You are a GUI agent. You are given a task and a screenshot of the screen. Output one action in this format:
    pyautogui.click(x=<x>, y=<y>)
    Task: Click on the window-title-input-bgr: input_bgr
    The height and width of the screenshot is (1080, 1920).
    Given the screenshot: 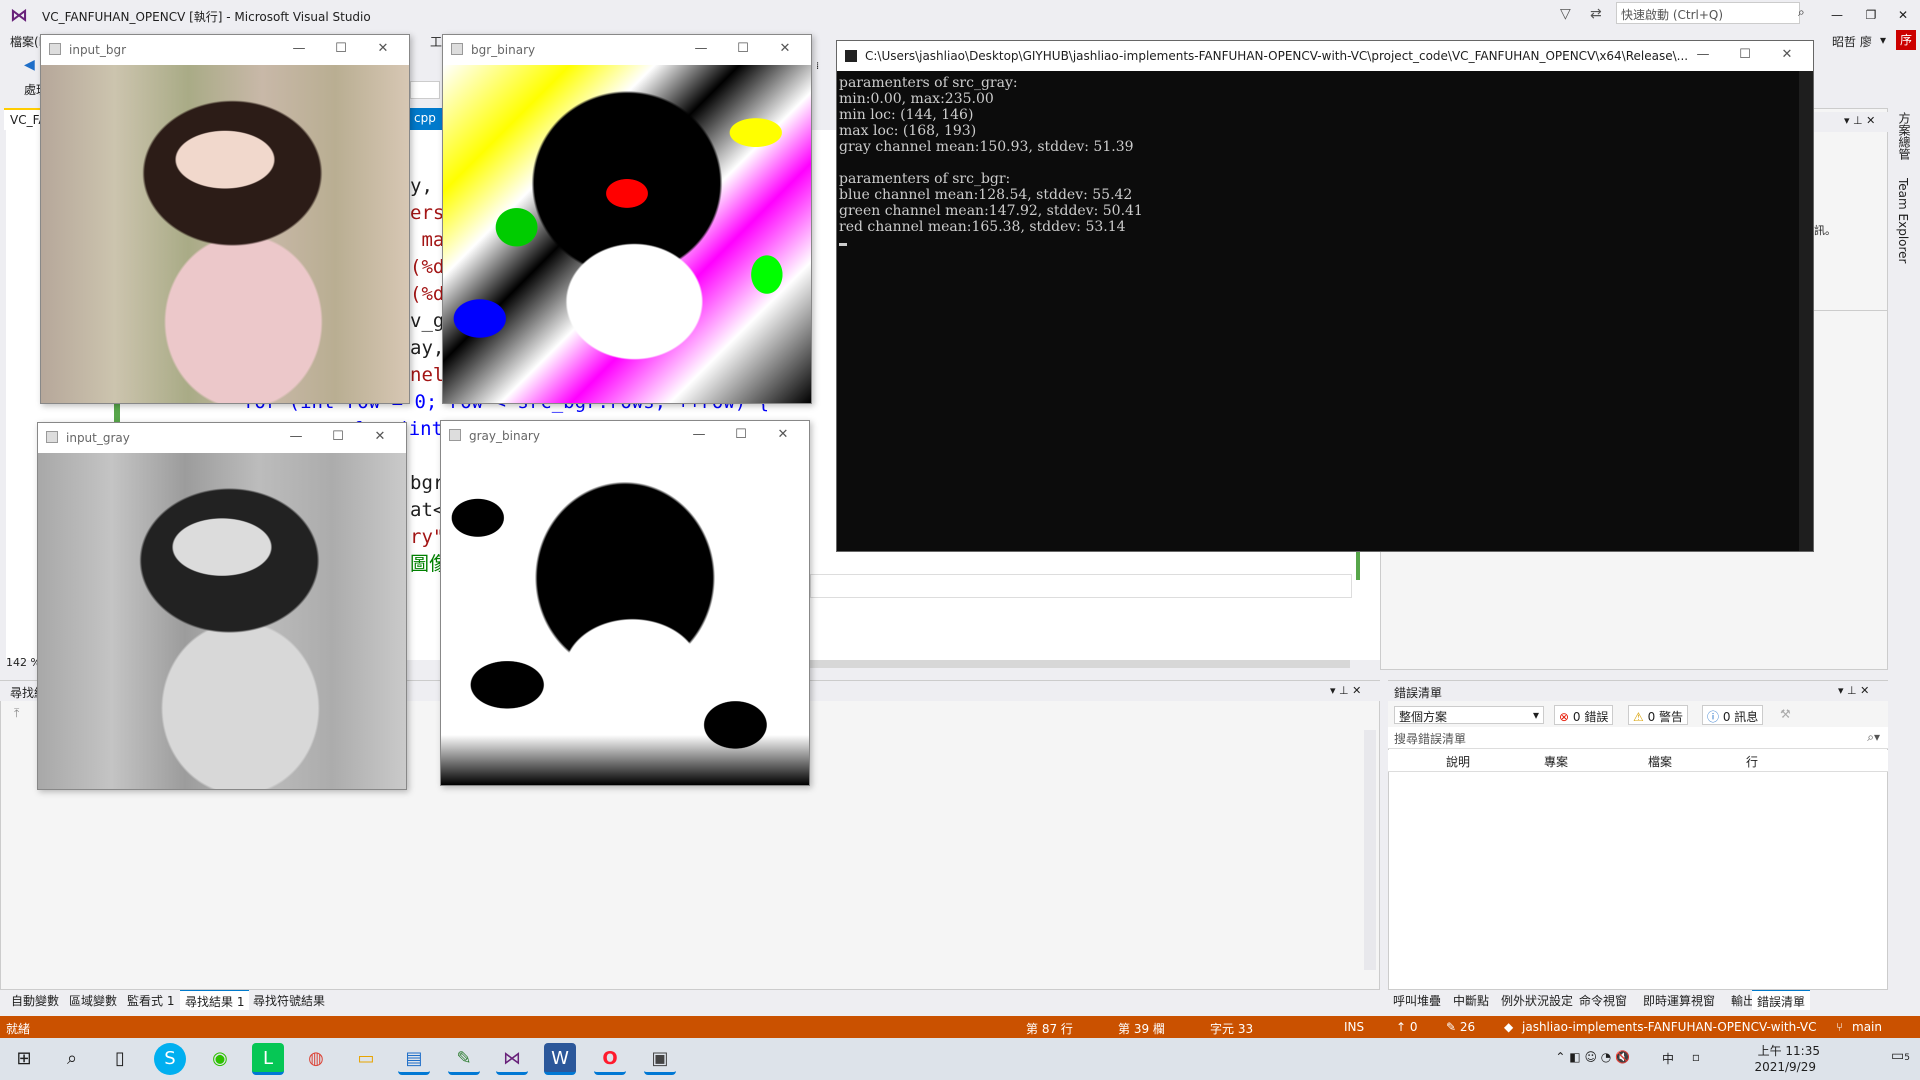 What is the action you would take?
    pyautogui.click(x=98, y=50)
    